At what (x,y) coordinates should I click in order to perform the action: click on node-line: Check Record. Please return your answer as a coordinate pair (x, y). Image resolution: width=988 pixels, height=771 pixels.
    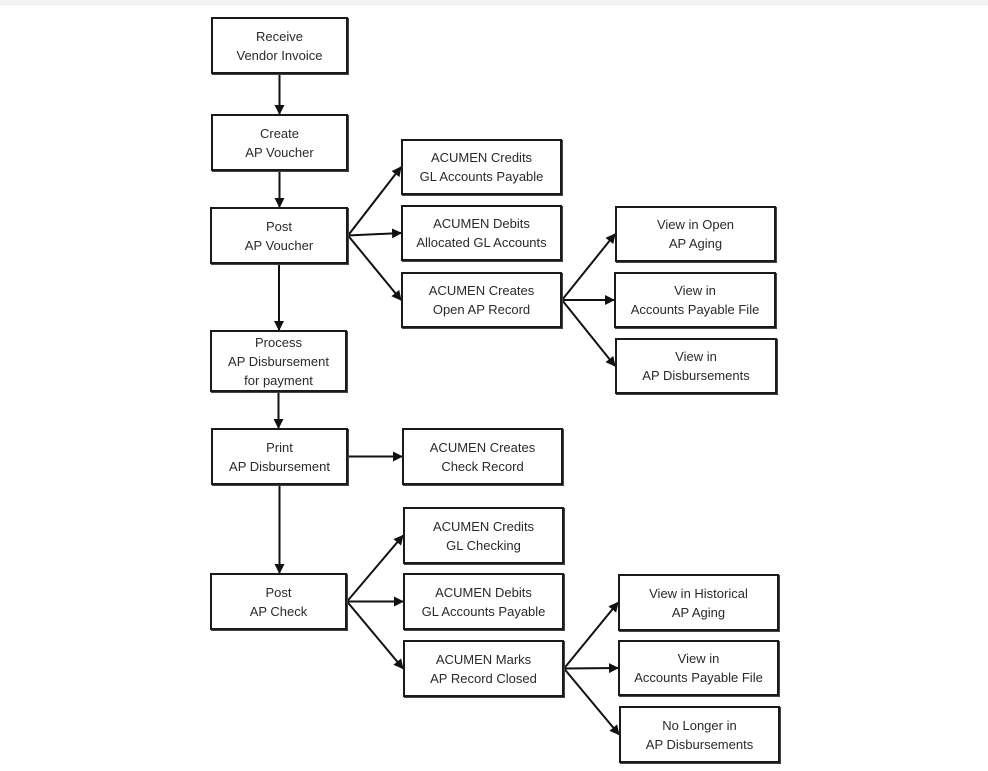
    Looking at the image, I should click on (482, 466).